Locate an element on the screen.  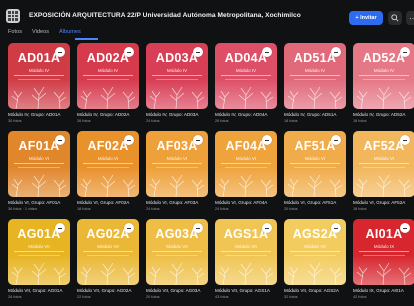
album-card: AD04A Módulo IV is located at coordinates (246, 76).